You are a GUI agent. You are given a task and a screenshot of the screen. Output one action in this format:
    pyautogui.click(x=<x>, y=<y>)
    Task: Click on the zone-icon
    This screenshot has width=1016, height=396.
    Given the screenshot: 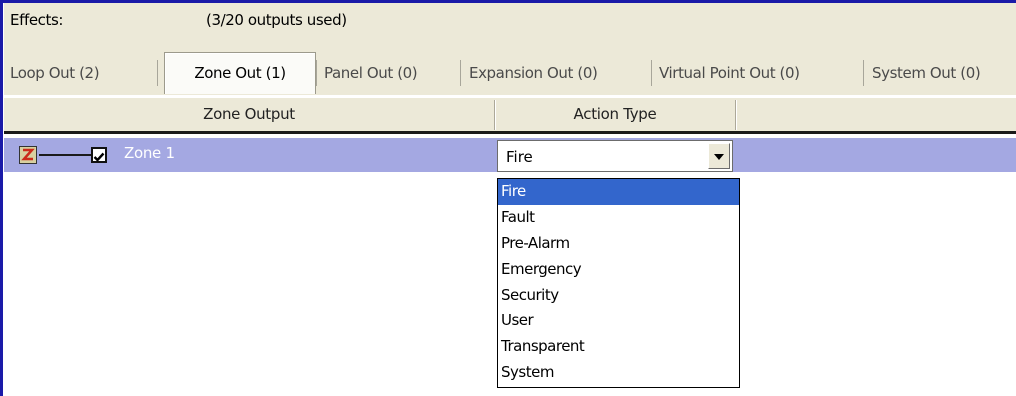 What is the action you would take?
    pyautogui.click(x=28, y=155)
    